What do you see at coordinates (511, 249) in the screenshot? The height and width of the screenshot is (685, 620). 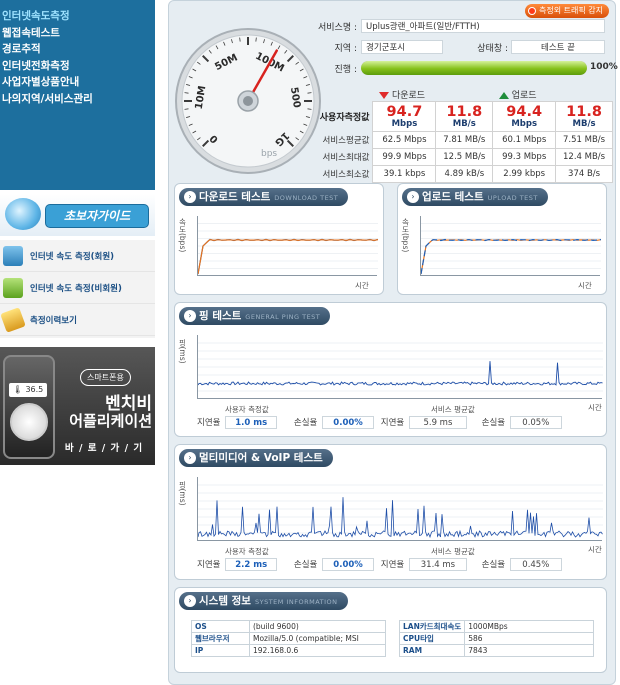 I see `upload-chart` at bounding box center [511, 249].